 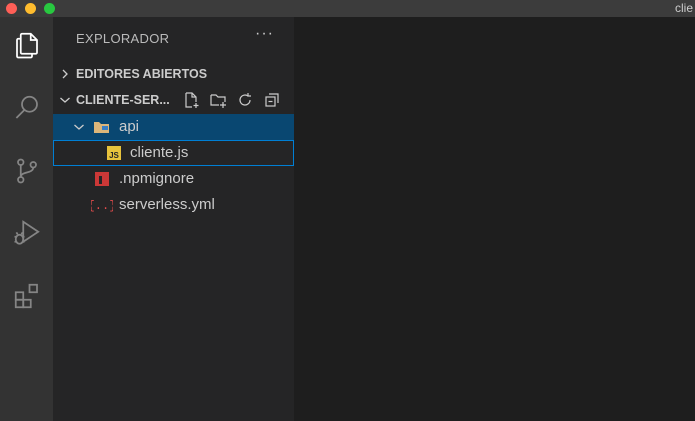 I want to click on collapse-all-icon, so click(x=271, y=100).